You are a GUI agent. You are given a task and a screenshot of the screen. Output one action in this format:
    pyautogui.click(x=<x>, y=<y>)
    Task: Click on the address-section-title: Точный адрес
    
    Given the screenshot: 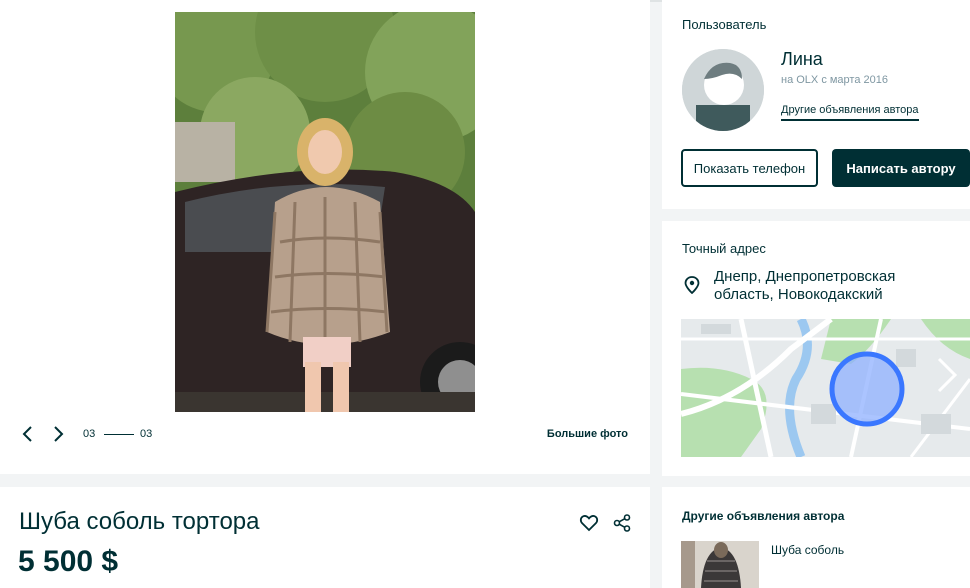 What is the action you would take?
    pyautogui.click(x=724, y=248)
    